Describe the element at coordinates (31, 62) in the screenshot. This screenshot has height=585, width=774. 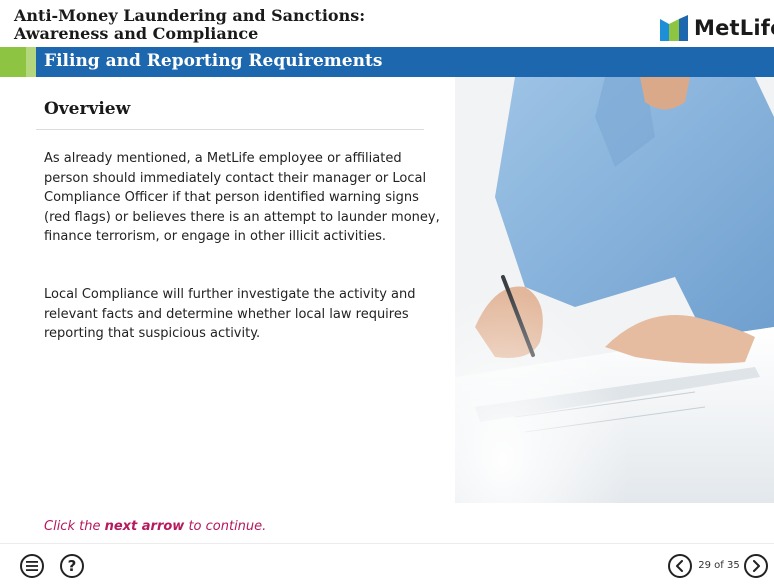
I see `section-bar-accent-light` at that location.